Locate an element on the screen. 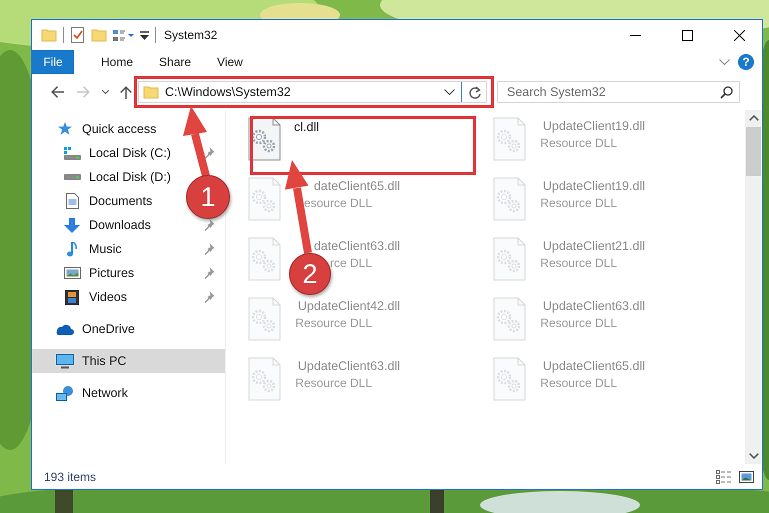 The image size is (769, 513). customize-dropdown-icon is located at coordinates (144, 35).